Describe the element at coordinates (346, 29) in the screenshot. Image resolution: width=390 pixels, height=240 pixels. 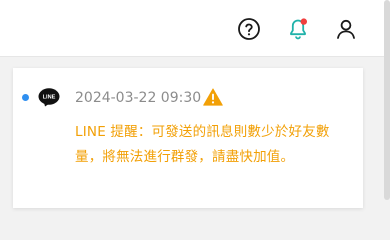
I see `user-icon` at that location.